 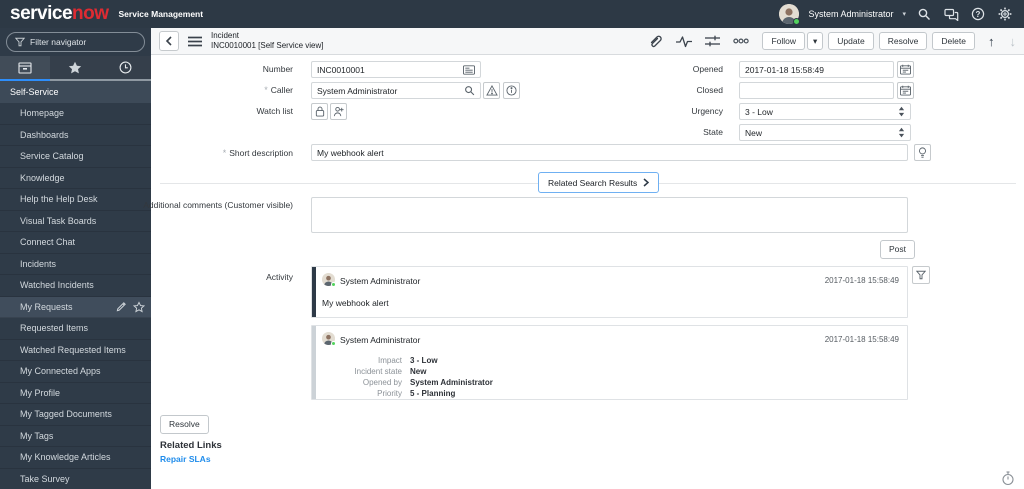 What do you see at coordinates (850, 14) in the screenshot?
I see `user-menu-label: System Administrator` at bounding box center [850, 14].